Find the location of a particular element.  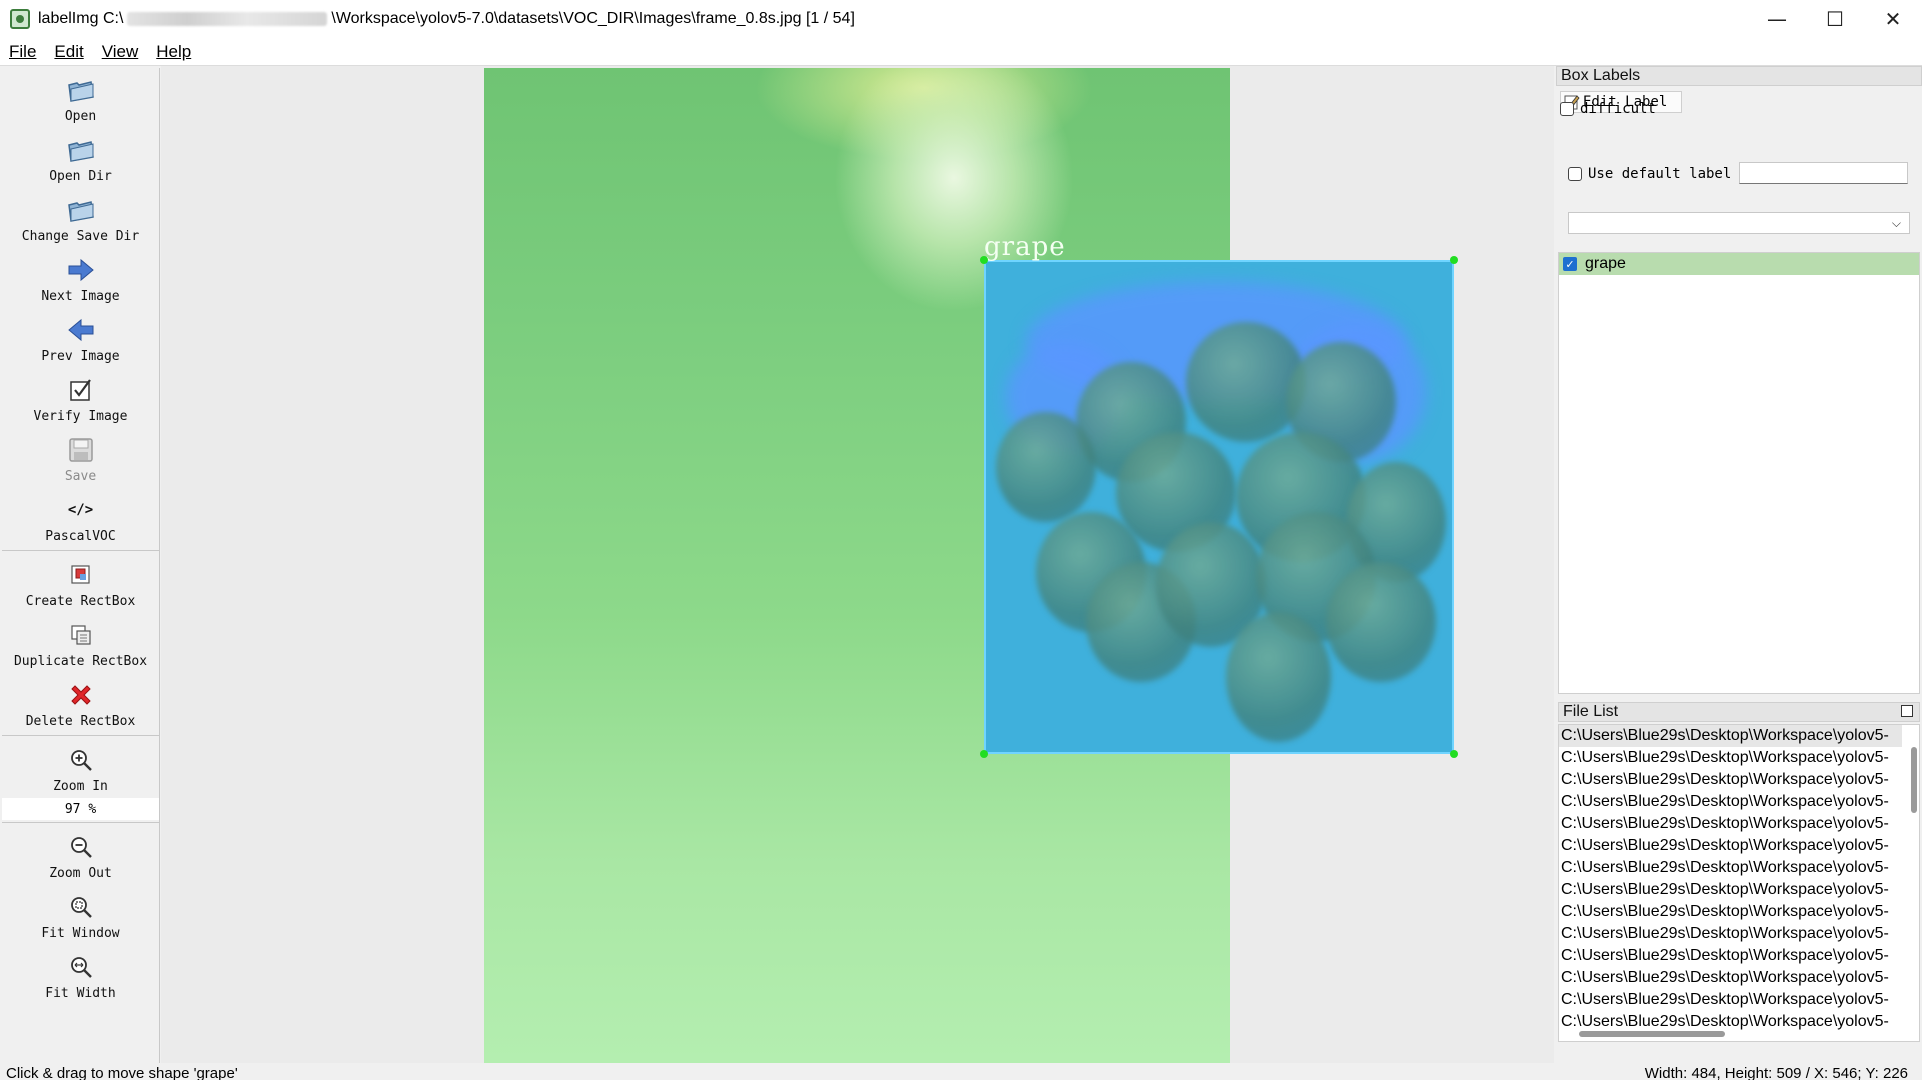

menu-help: Help is located at coordinates (173, 52).